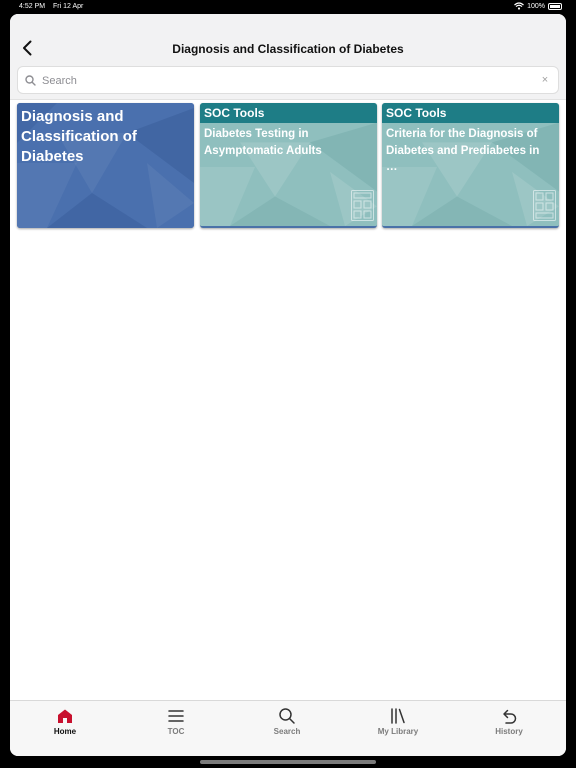  I want to click on tab-search: Search, so click(287, 728).